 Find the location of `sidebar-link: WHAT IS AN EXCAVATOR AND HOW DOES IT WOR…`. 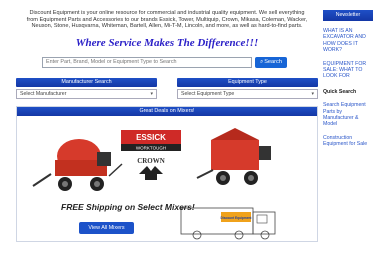

sidebar-link: WHAT IS AN EXCAVATOR AND HOW DOES IT WOR… is located at coordinates (348, 41).